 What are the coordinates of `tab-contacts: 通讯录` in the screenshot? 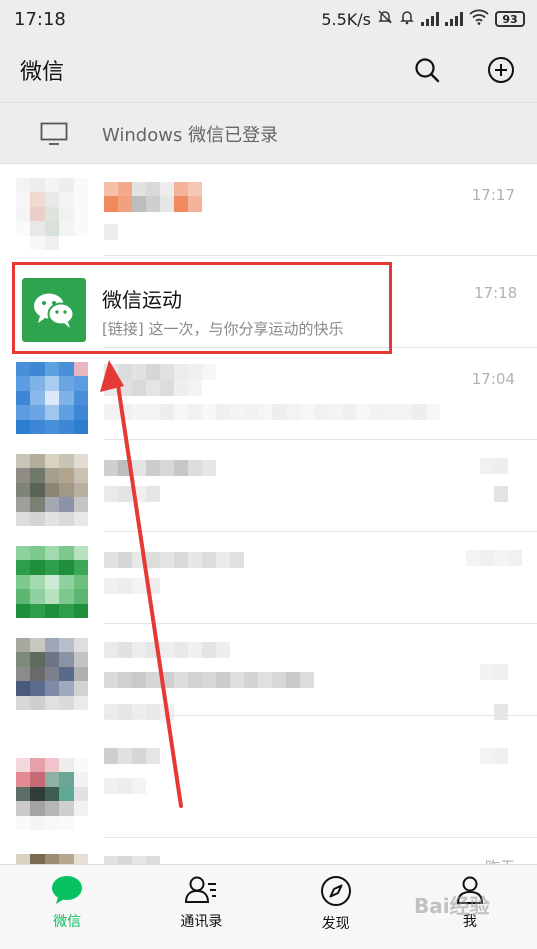 It's located at (201, 907).